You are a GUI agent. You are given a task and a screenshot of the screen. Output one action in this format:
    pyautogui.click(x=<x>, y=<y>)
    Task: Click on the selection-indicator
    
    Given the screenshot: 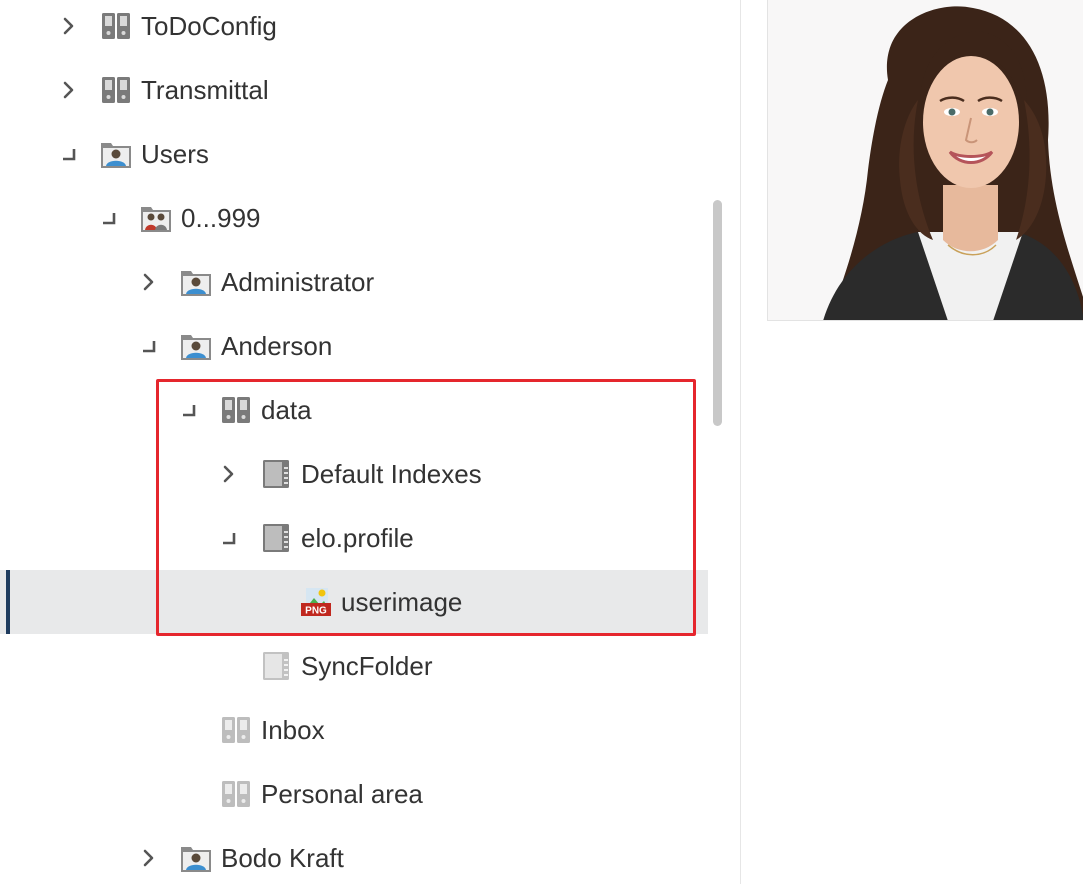 What is the action you would take?
    pyautogui.click(x=8, y=602)
    